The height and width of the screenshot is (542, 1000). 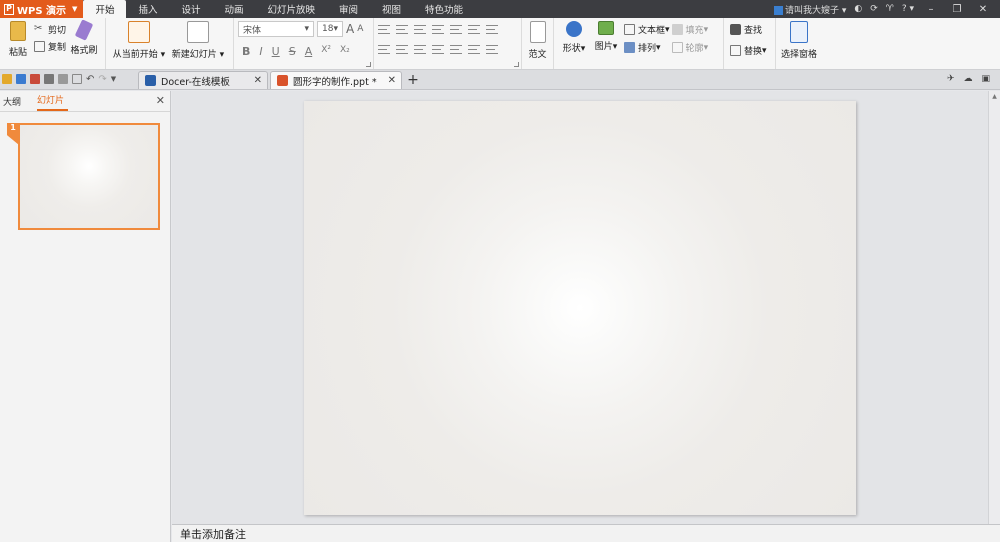 What do you see at coordinates (402, 49) in the screenshot?
I see `align-center-icon` at bounding box center [402, 49].